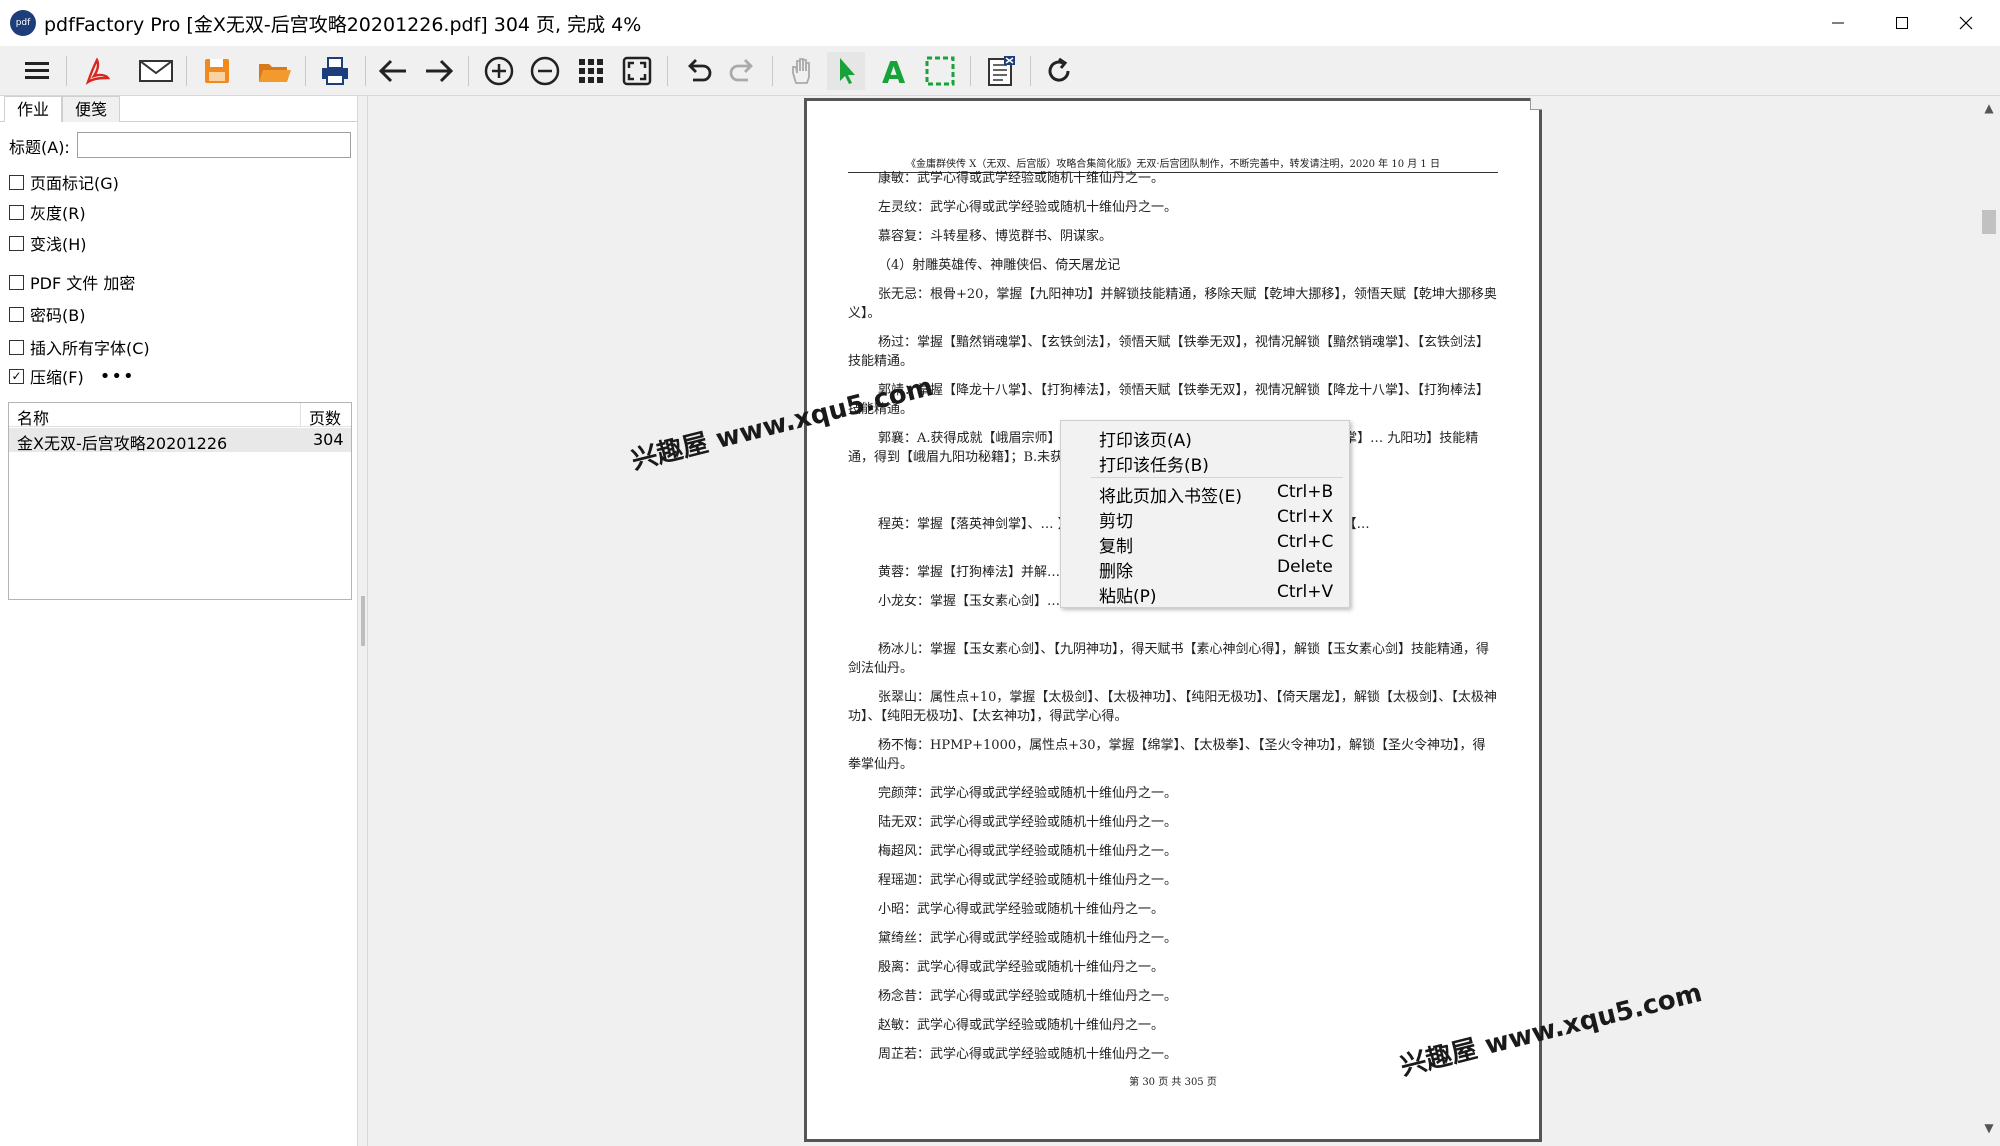  I want to click on back-arrow-icon, so click(392, 71).